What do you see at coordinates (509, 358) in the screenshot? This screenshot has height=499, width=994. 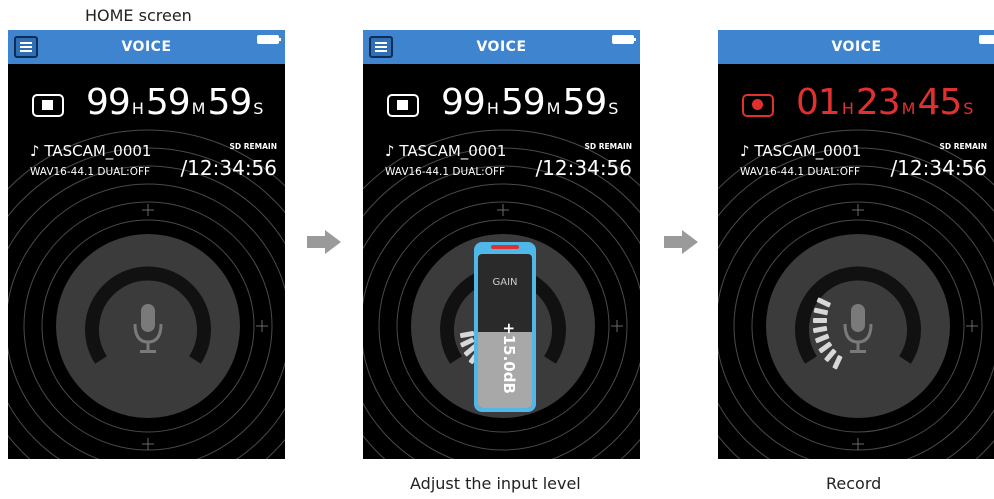 I see `gain-value: +15.0dB` at bounding box center [509, 358].